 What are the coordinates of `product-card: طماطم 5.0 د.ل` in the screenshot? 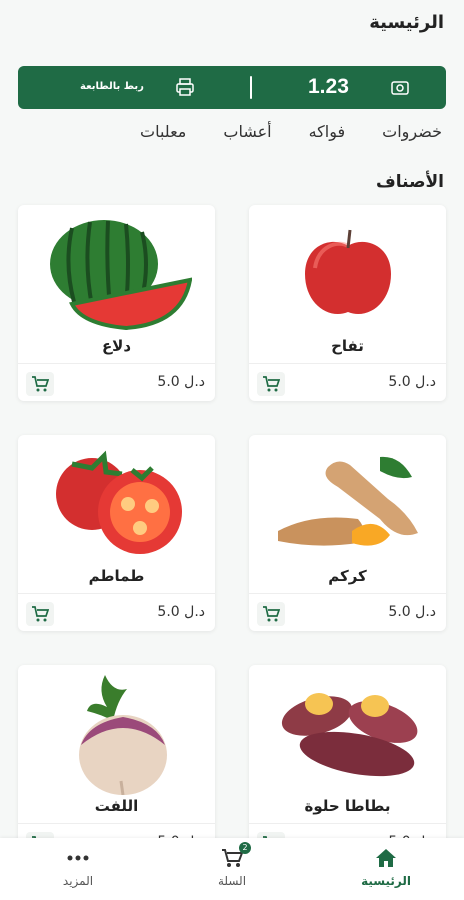 It's located at (116, 533).